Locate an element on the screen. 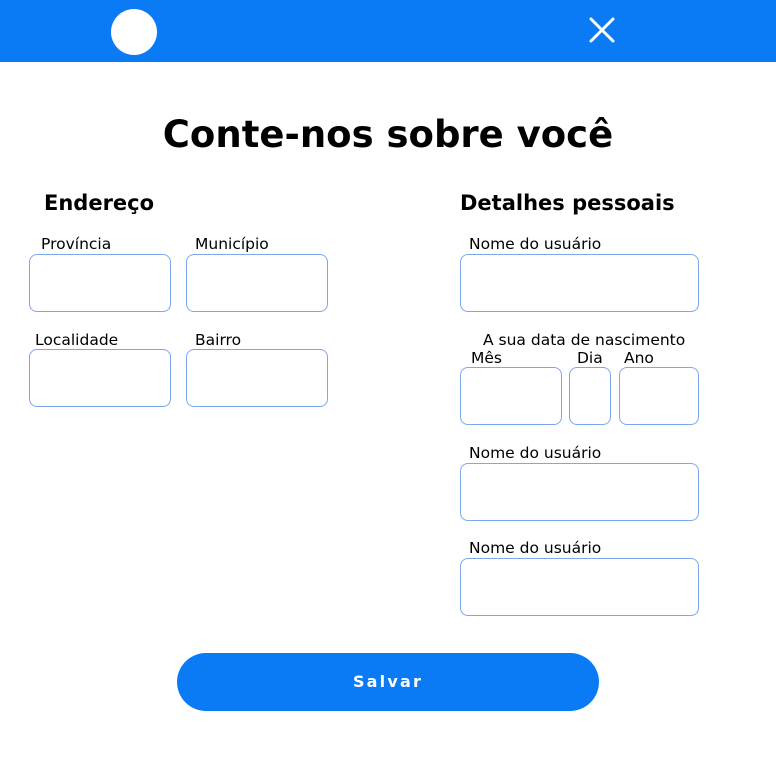  page-title: Conte-nos sobre você is located at coordinates (388, 134).